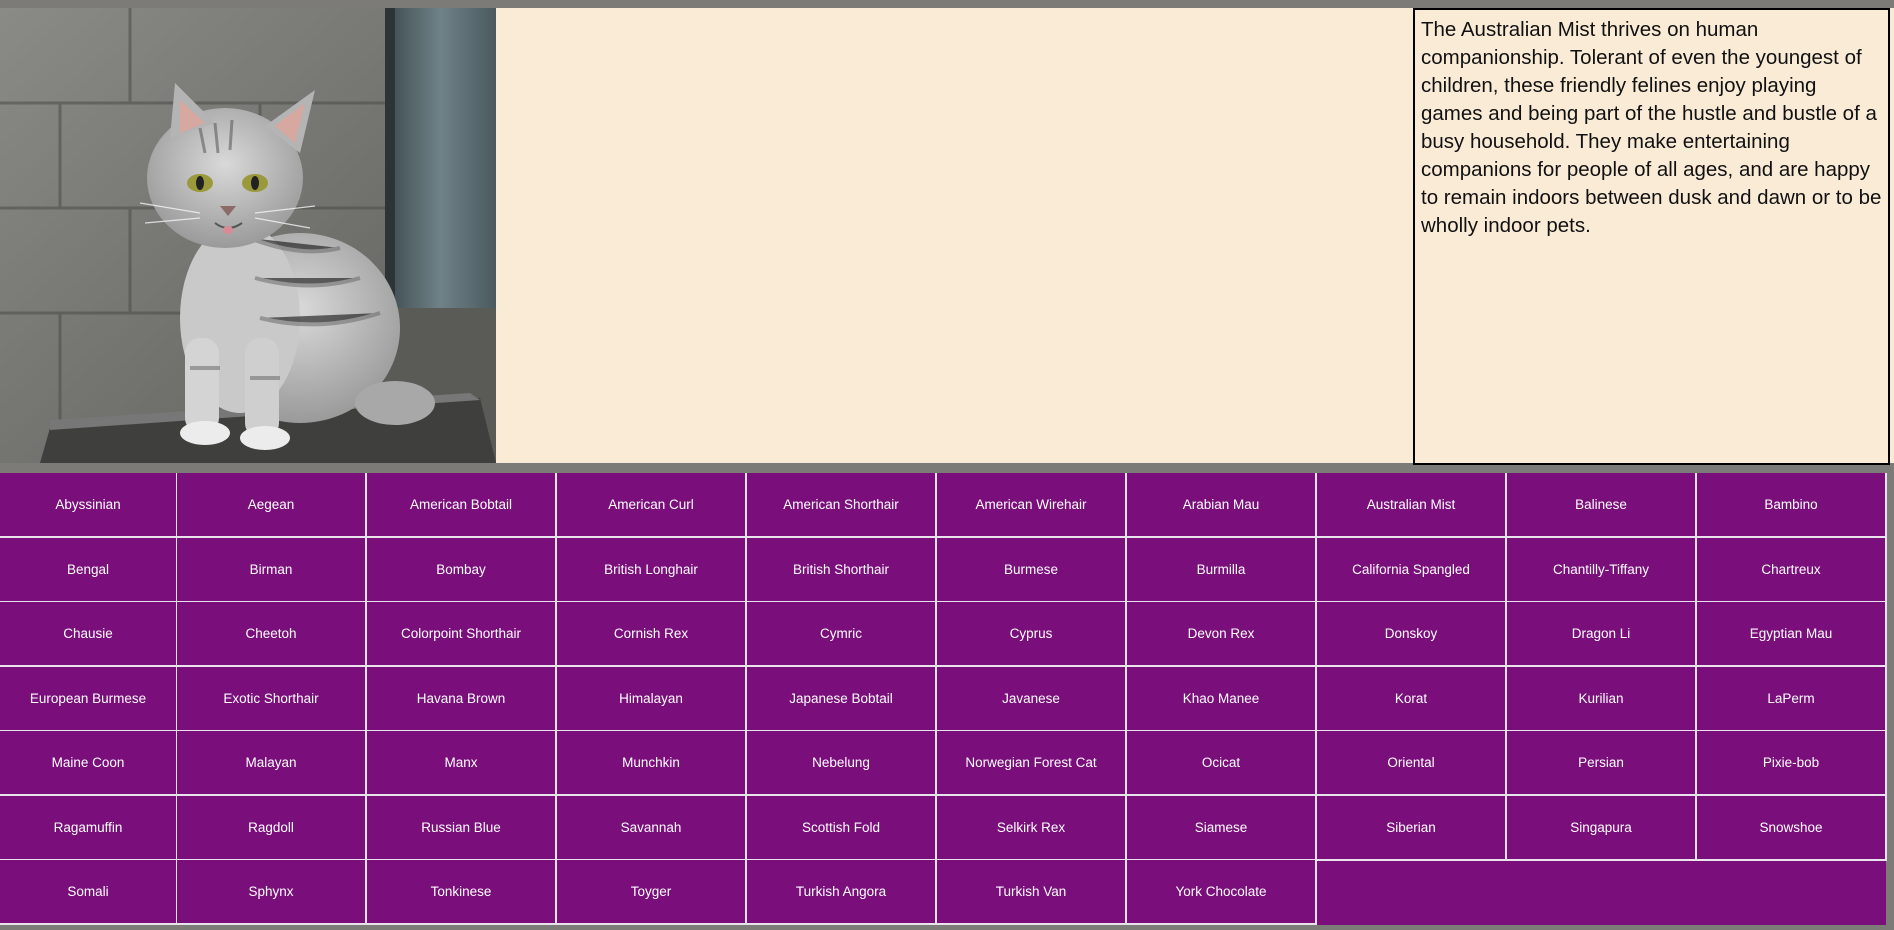 The width and height of the screenshot is (1894, 930). Describe the element at coordinates (1602, 634) in the screenshot. I see `breed-button-dragon-li: Dragon Li` at that location.